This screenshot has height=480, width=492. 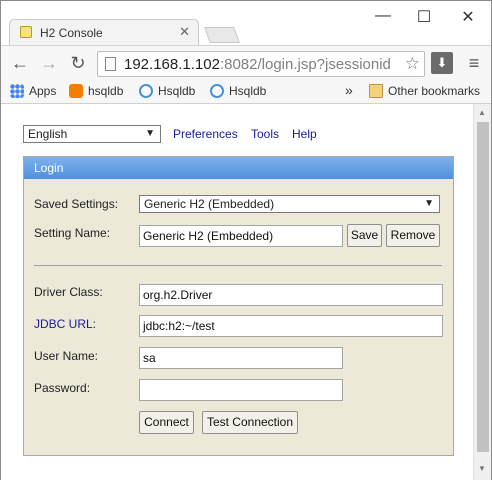 What do you see at coordinates (289, 204) in the screenshot?
I see `saved-settings-select: Generic H2 (Embedded) ▼` at bounding box center [289, 204].